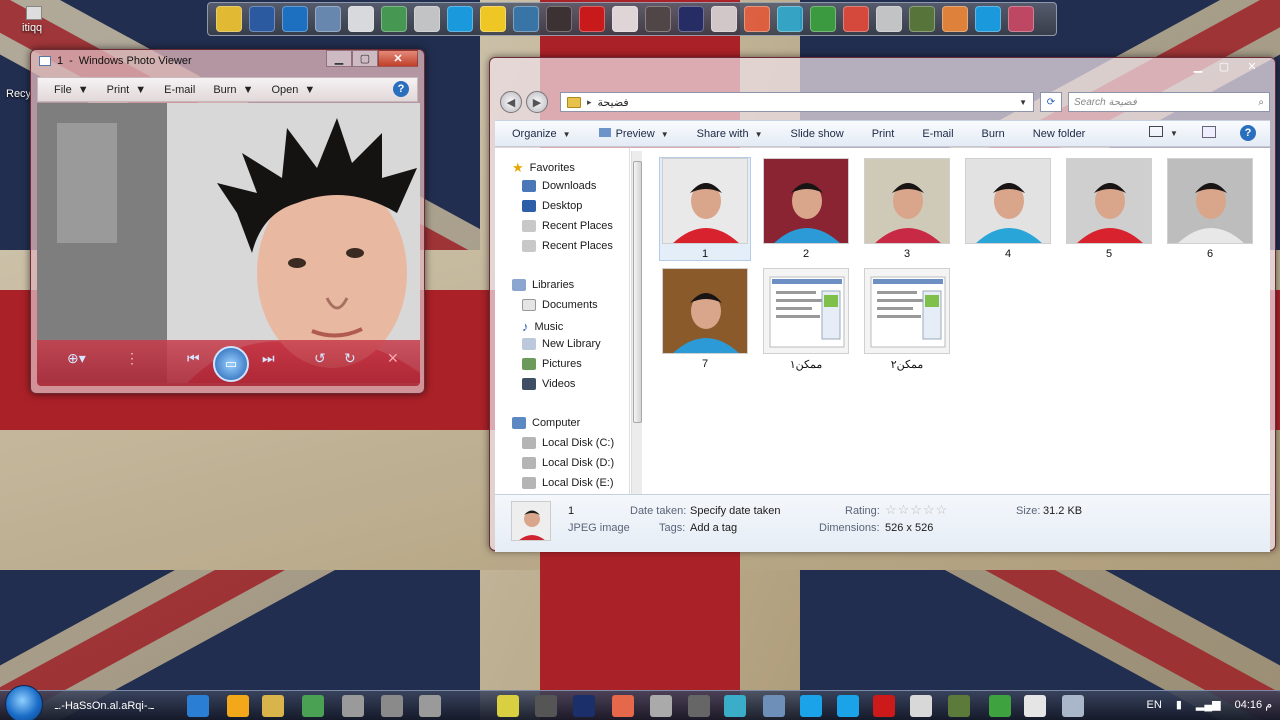  What do you see at coordinates (32, 20) in the screenshot?
I see `desktop-file-icon: itiqq` at bounding box center [32, 20].